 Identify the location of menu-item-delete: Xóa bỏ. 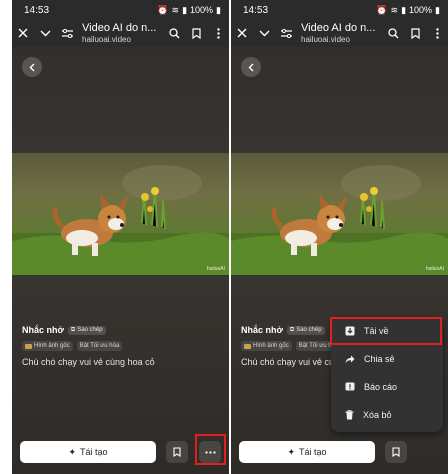
(387, 415).